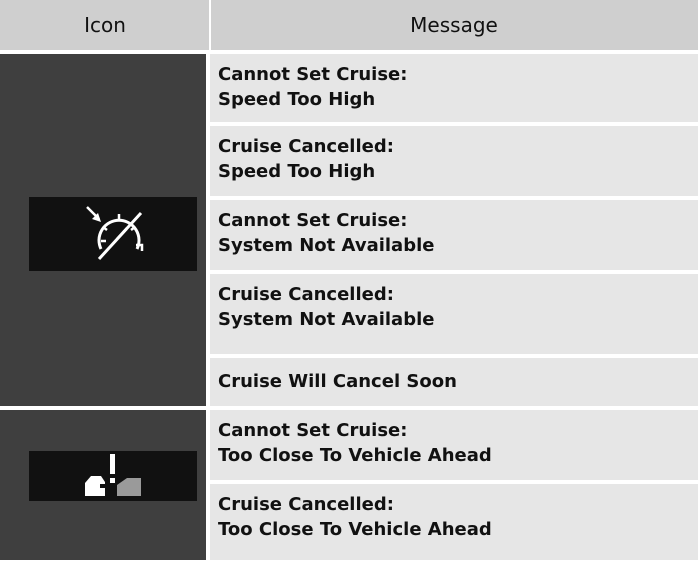 The height and width of the screenshot is (563, 698). Describe the element at coordinates (454, 235) in the screenshot. I see `message-row: Cannot Set Cruise: System Not Available` at that location.